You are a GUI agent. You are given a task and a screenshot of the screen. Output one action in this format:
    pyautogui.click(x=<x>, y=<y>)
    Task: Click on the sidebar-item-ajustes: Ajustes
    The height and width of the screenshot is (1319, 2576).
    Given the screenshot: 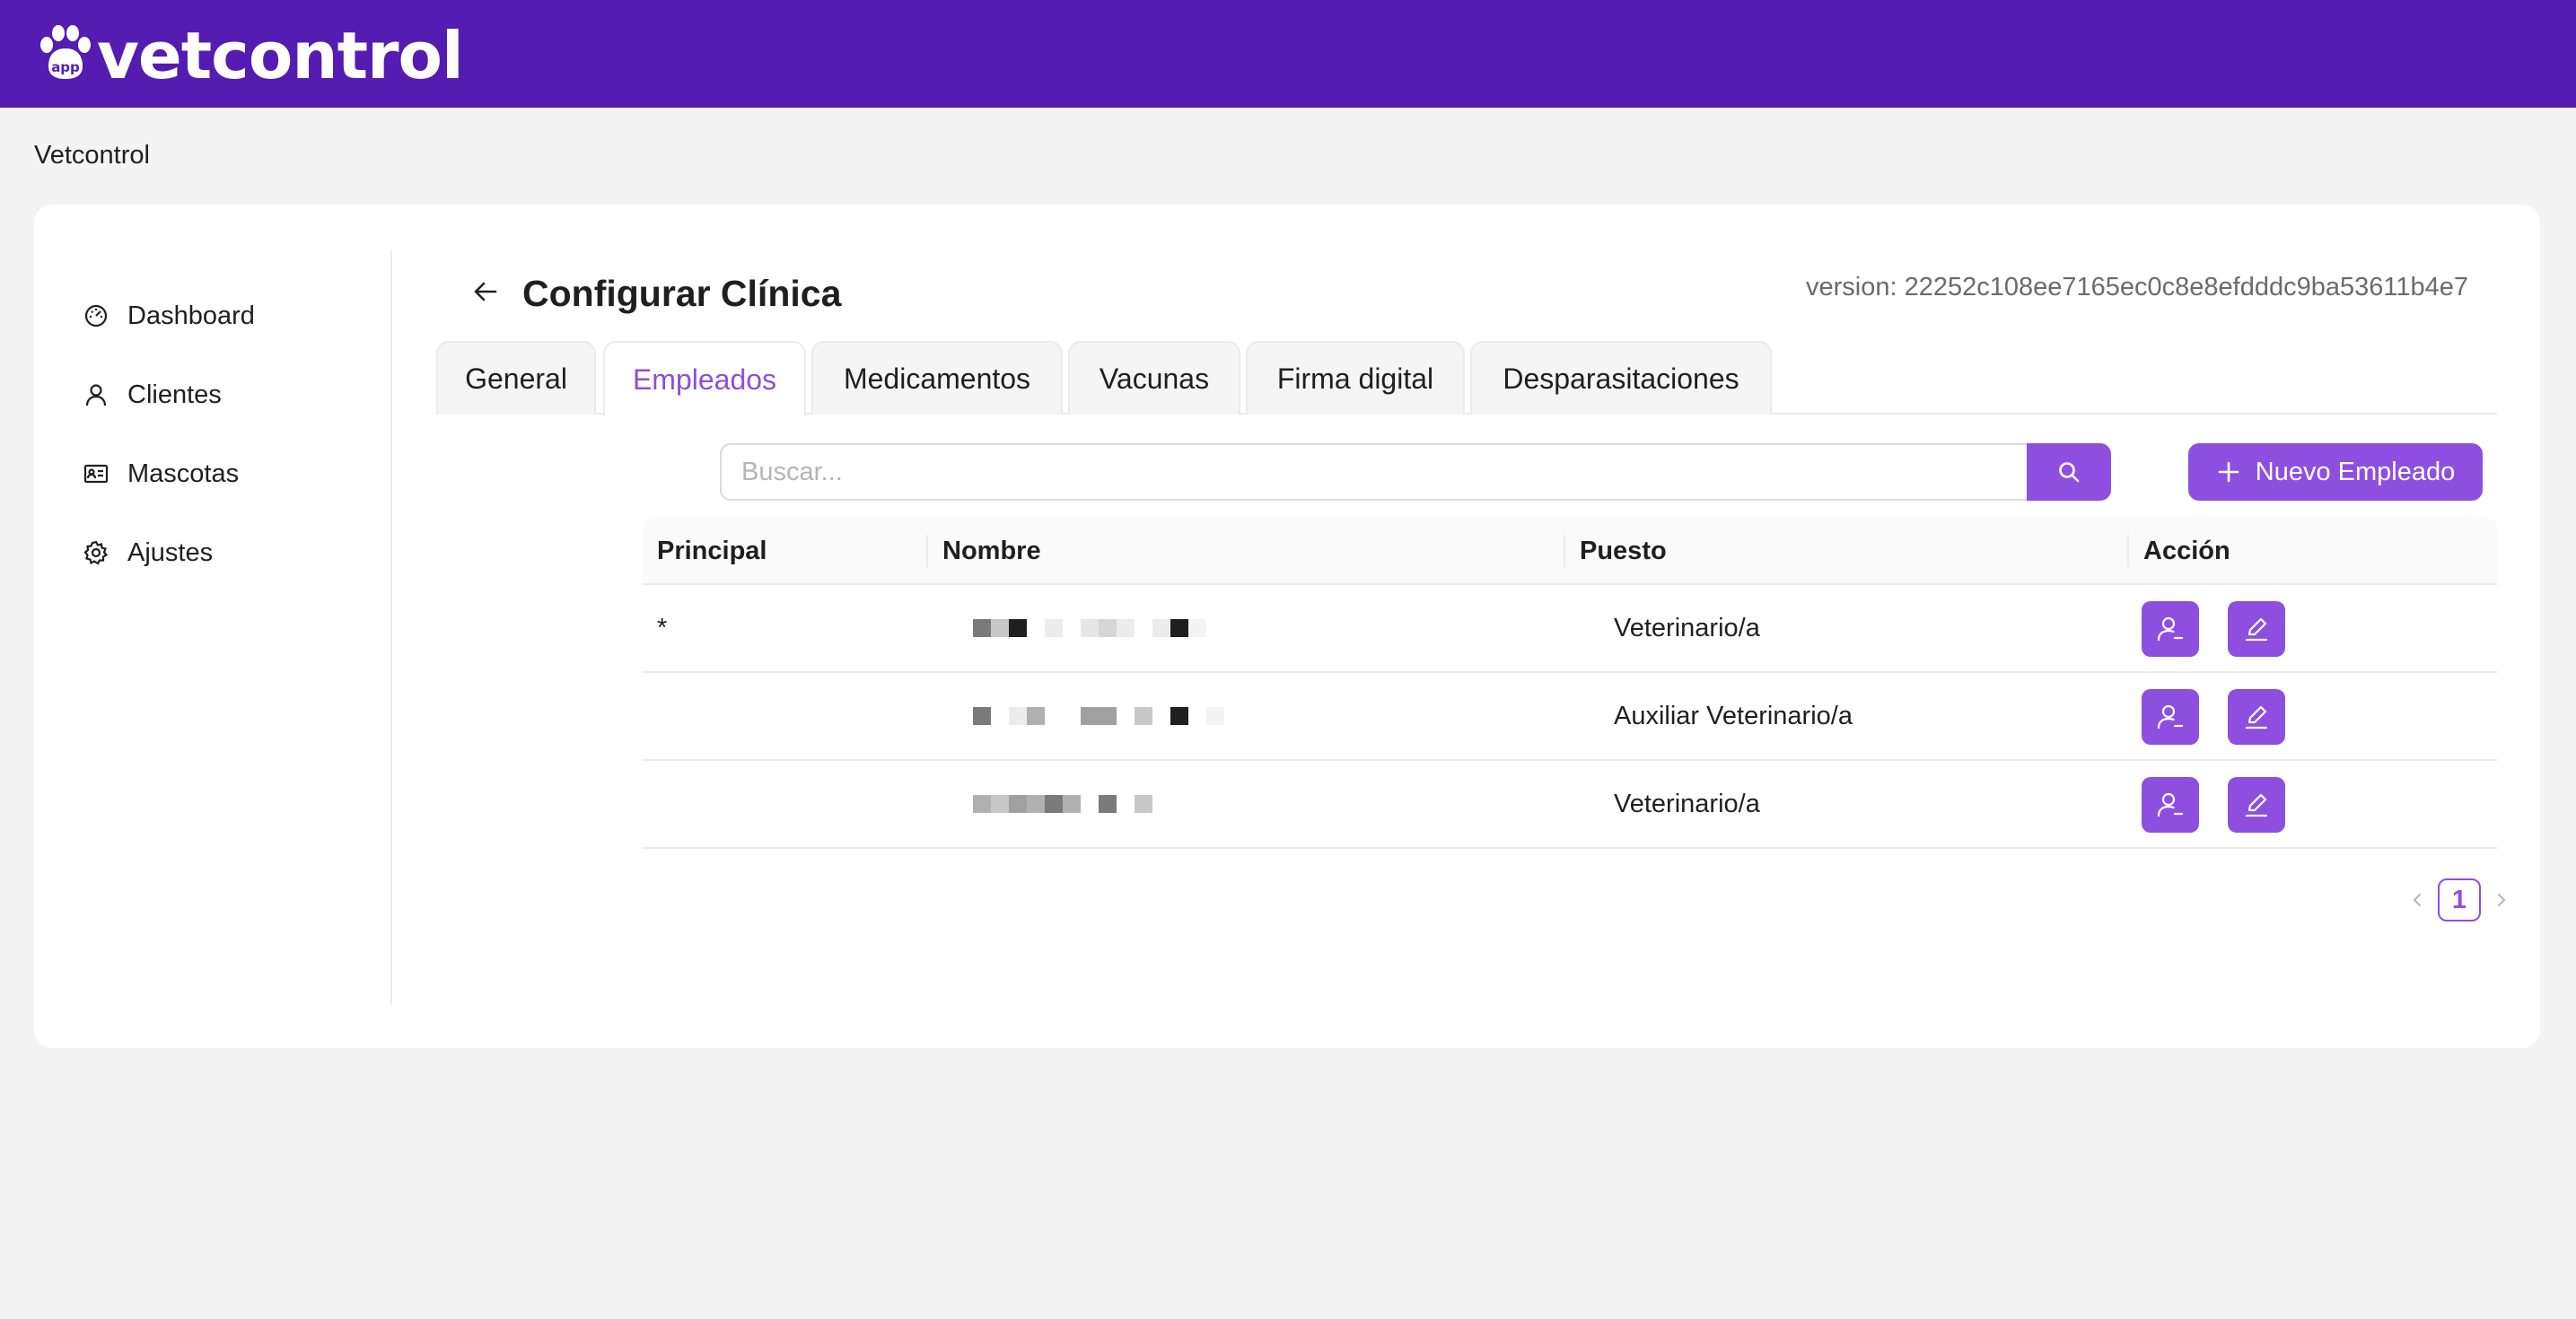 What is the action you would take?
    pyautogui.click(x=148, y=553)
    